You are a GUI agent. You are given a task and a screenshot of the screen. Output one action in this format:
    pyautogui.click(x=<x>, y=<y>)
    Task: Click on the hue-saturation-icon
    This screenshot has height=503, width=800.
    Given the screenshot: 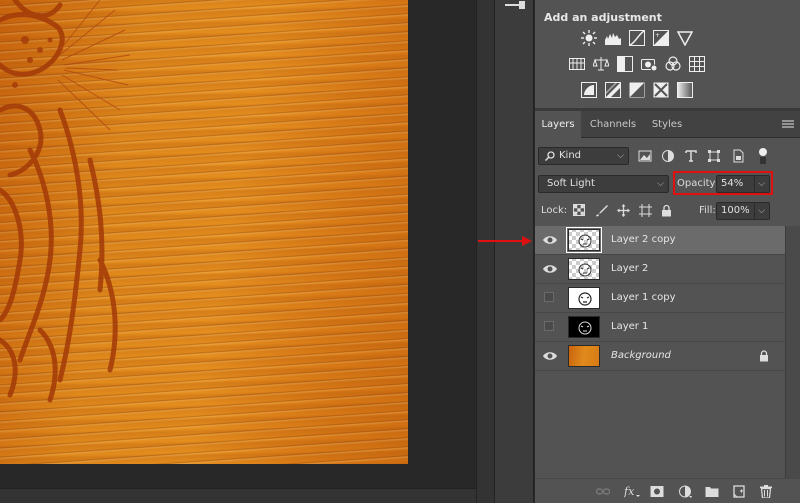 What is the action you would take?
    pyautogui.click(x=577, y=64)
    